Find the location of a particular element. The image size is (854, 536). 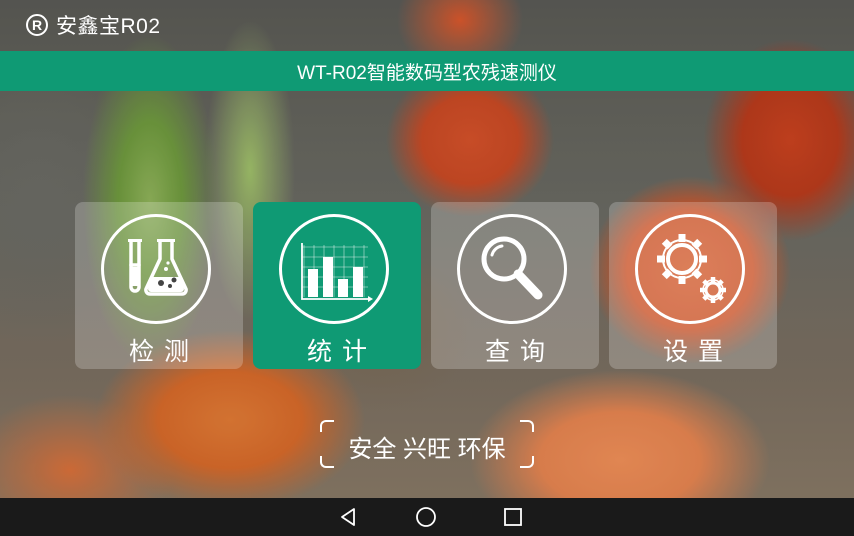

menu-tile-detect: 检测 is located at coordinates (159, 285).